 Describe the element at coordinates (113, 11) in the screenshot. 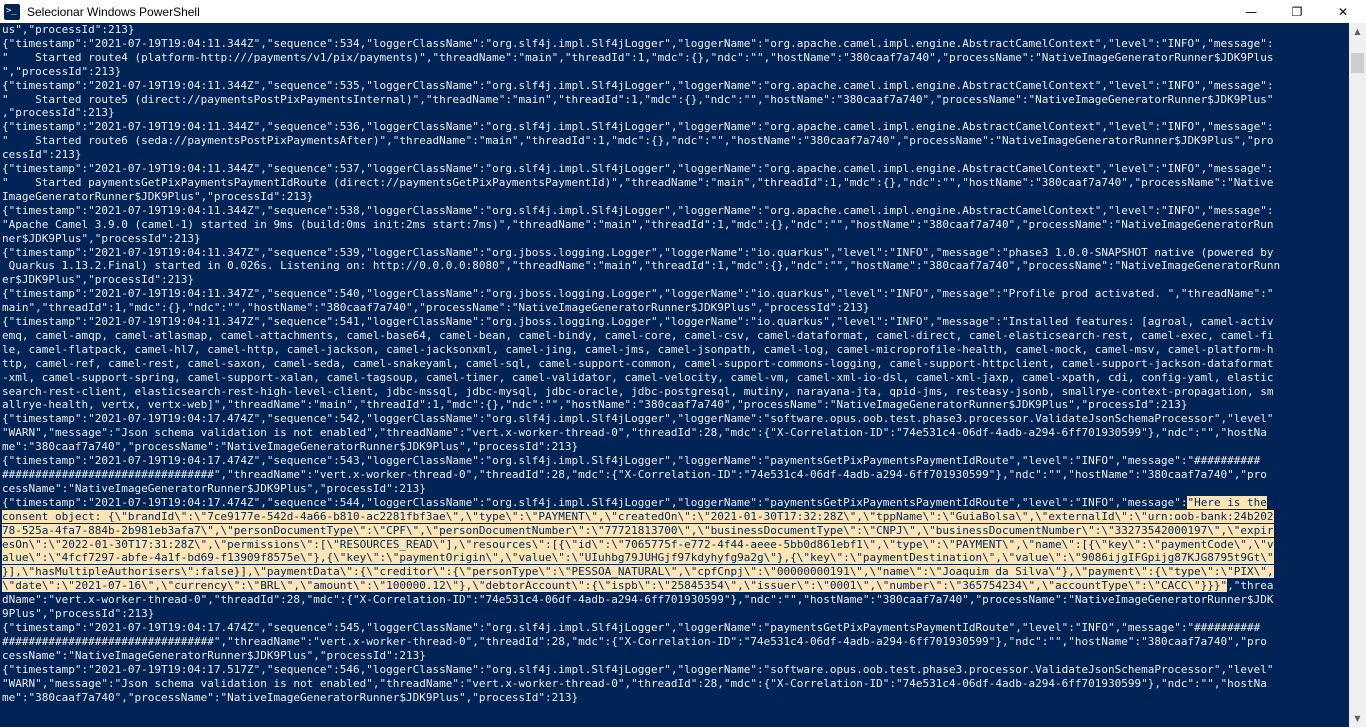

I see `window-title: Selecionar Windows PowerShell` at that location.